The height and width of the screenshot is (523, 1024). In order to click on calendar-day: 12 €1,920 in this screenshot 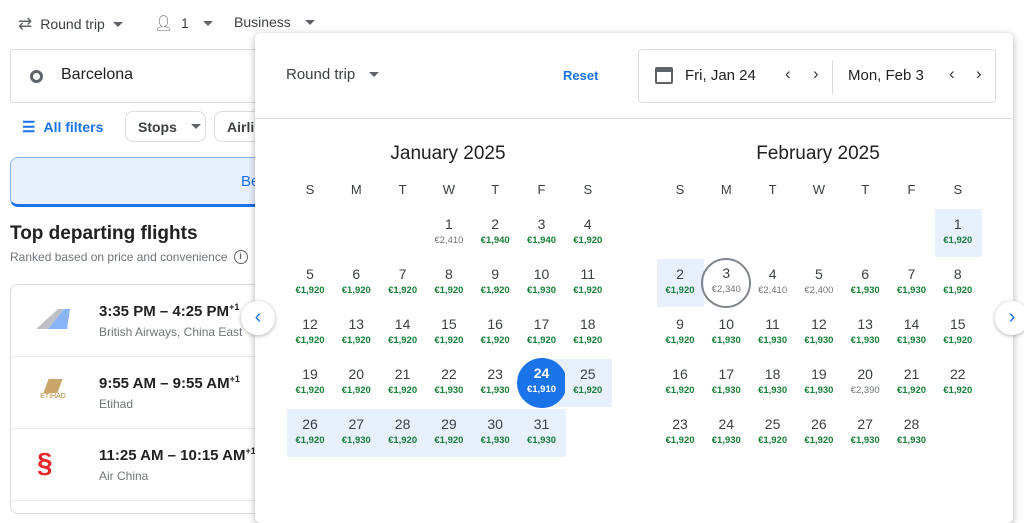, I will do `click(310, 333)`.